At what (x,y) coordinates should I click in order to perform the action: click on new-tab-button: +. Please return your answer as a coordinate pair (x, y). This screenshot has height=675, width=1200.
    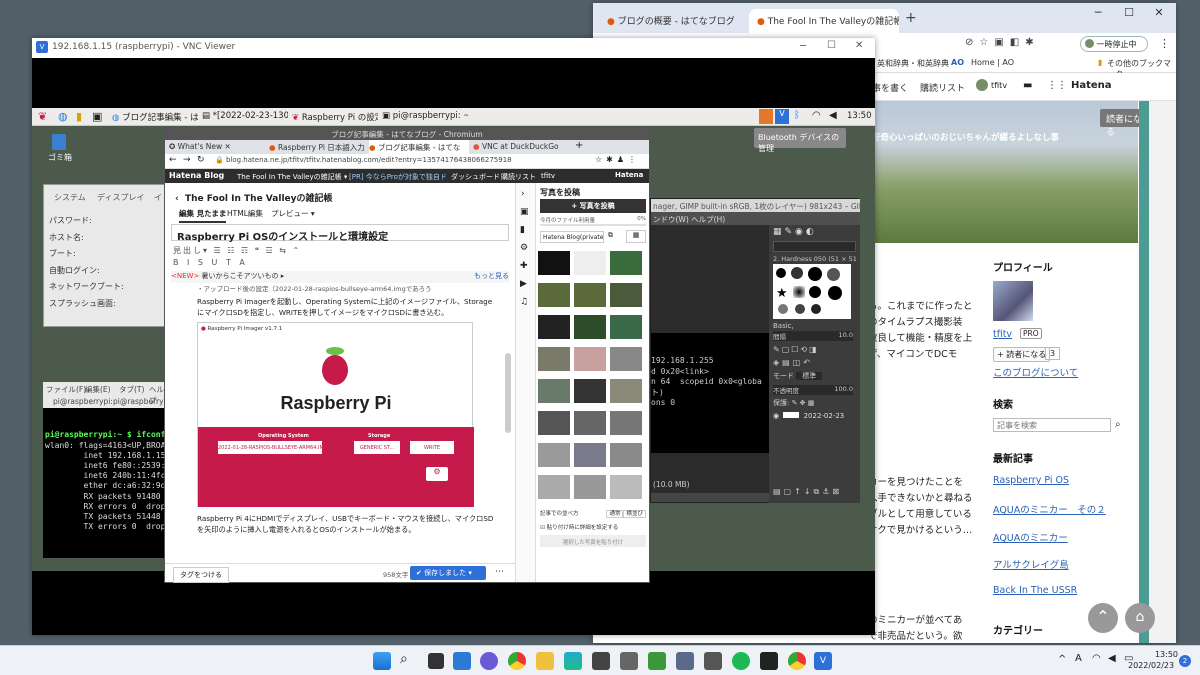
    Looking at the image, I should click on (911, 18).